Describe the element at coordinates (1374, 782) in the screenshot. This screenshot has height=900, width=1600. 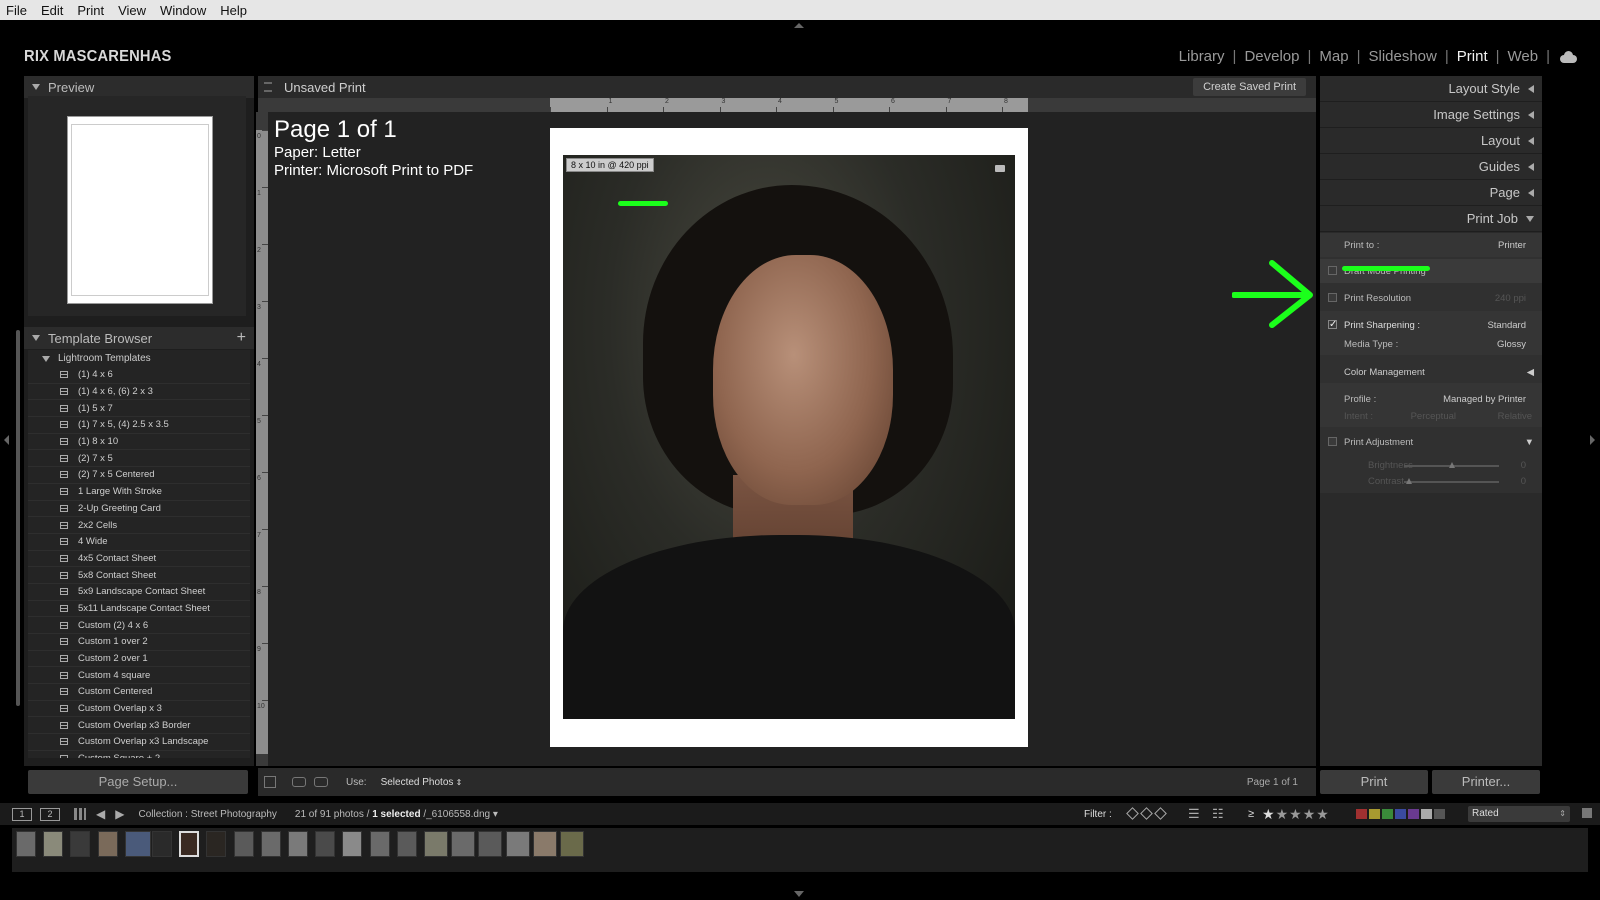
I see `print-button: Print` at that location.